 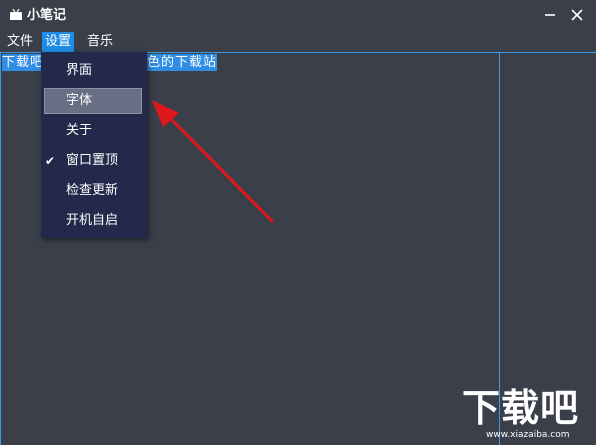 I want to click on settings-dropdown: 界面 字体 关于 ✔ 窗口置顶 检查更新 开机自启, so click(x=94, y=145).